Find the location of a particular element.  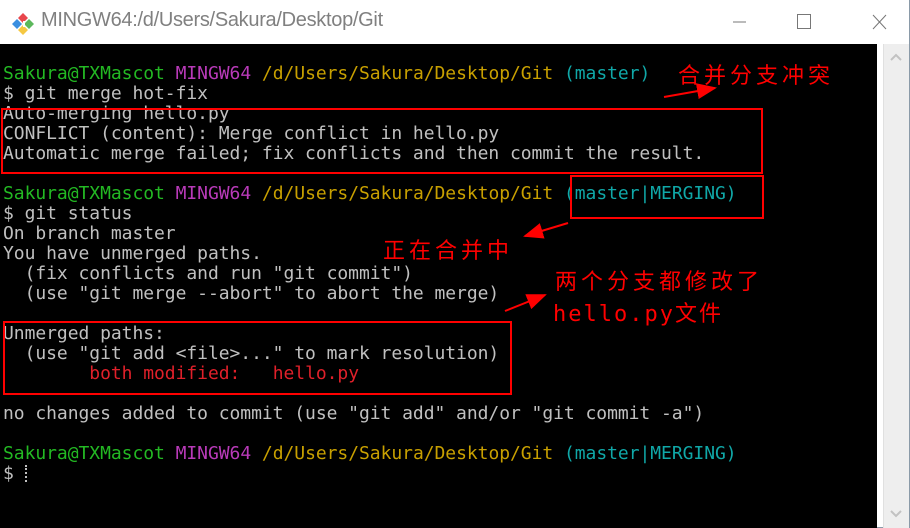

text-cursor is located at coordinates (26, 473).